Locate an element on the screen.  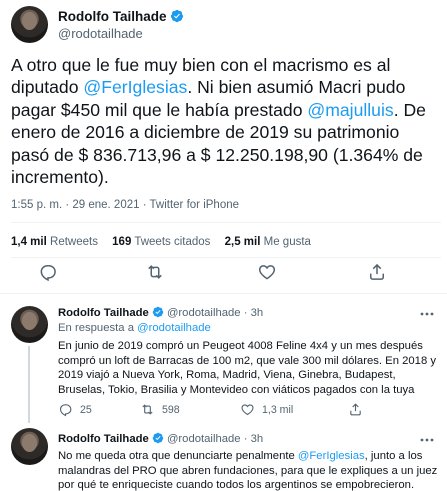
author-name-row: Rodolfo Tailhade is located at coordinates (121, 16).